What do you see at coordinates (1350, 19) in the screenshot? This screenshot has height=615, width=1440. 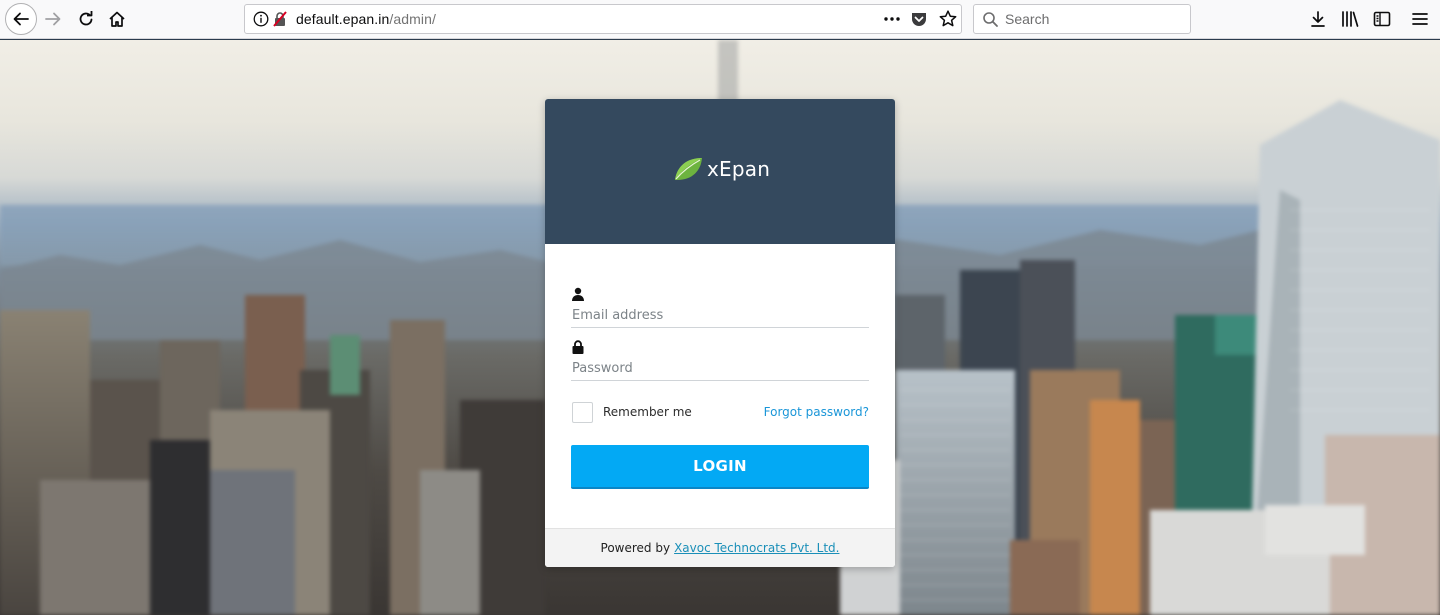 I see `library-icon` at bounding box center [1350, 19].